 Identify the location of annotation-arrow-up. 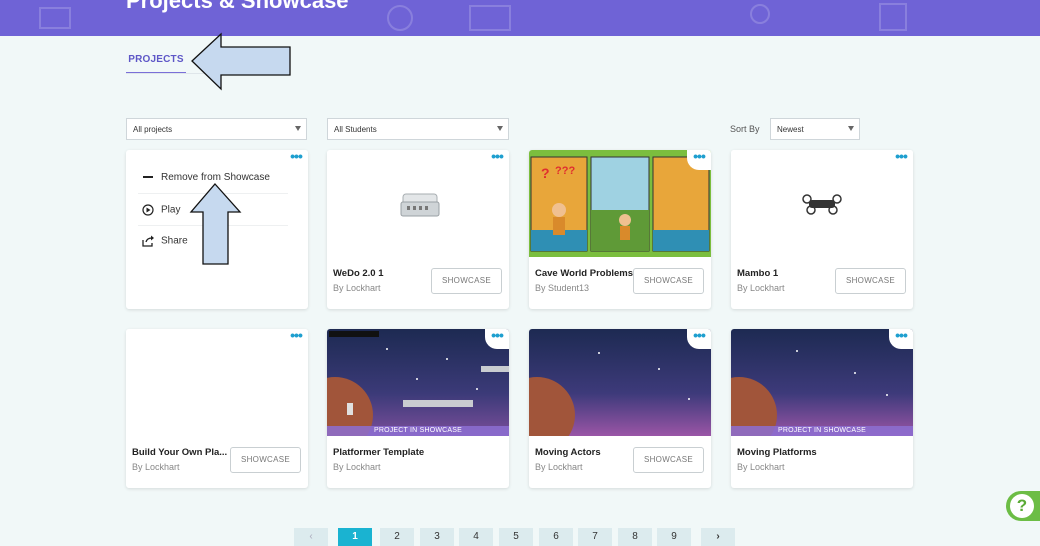
(215, 224).